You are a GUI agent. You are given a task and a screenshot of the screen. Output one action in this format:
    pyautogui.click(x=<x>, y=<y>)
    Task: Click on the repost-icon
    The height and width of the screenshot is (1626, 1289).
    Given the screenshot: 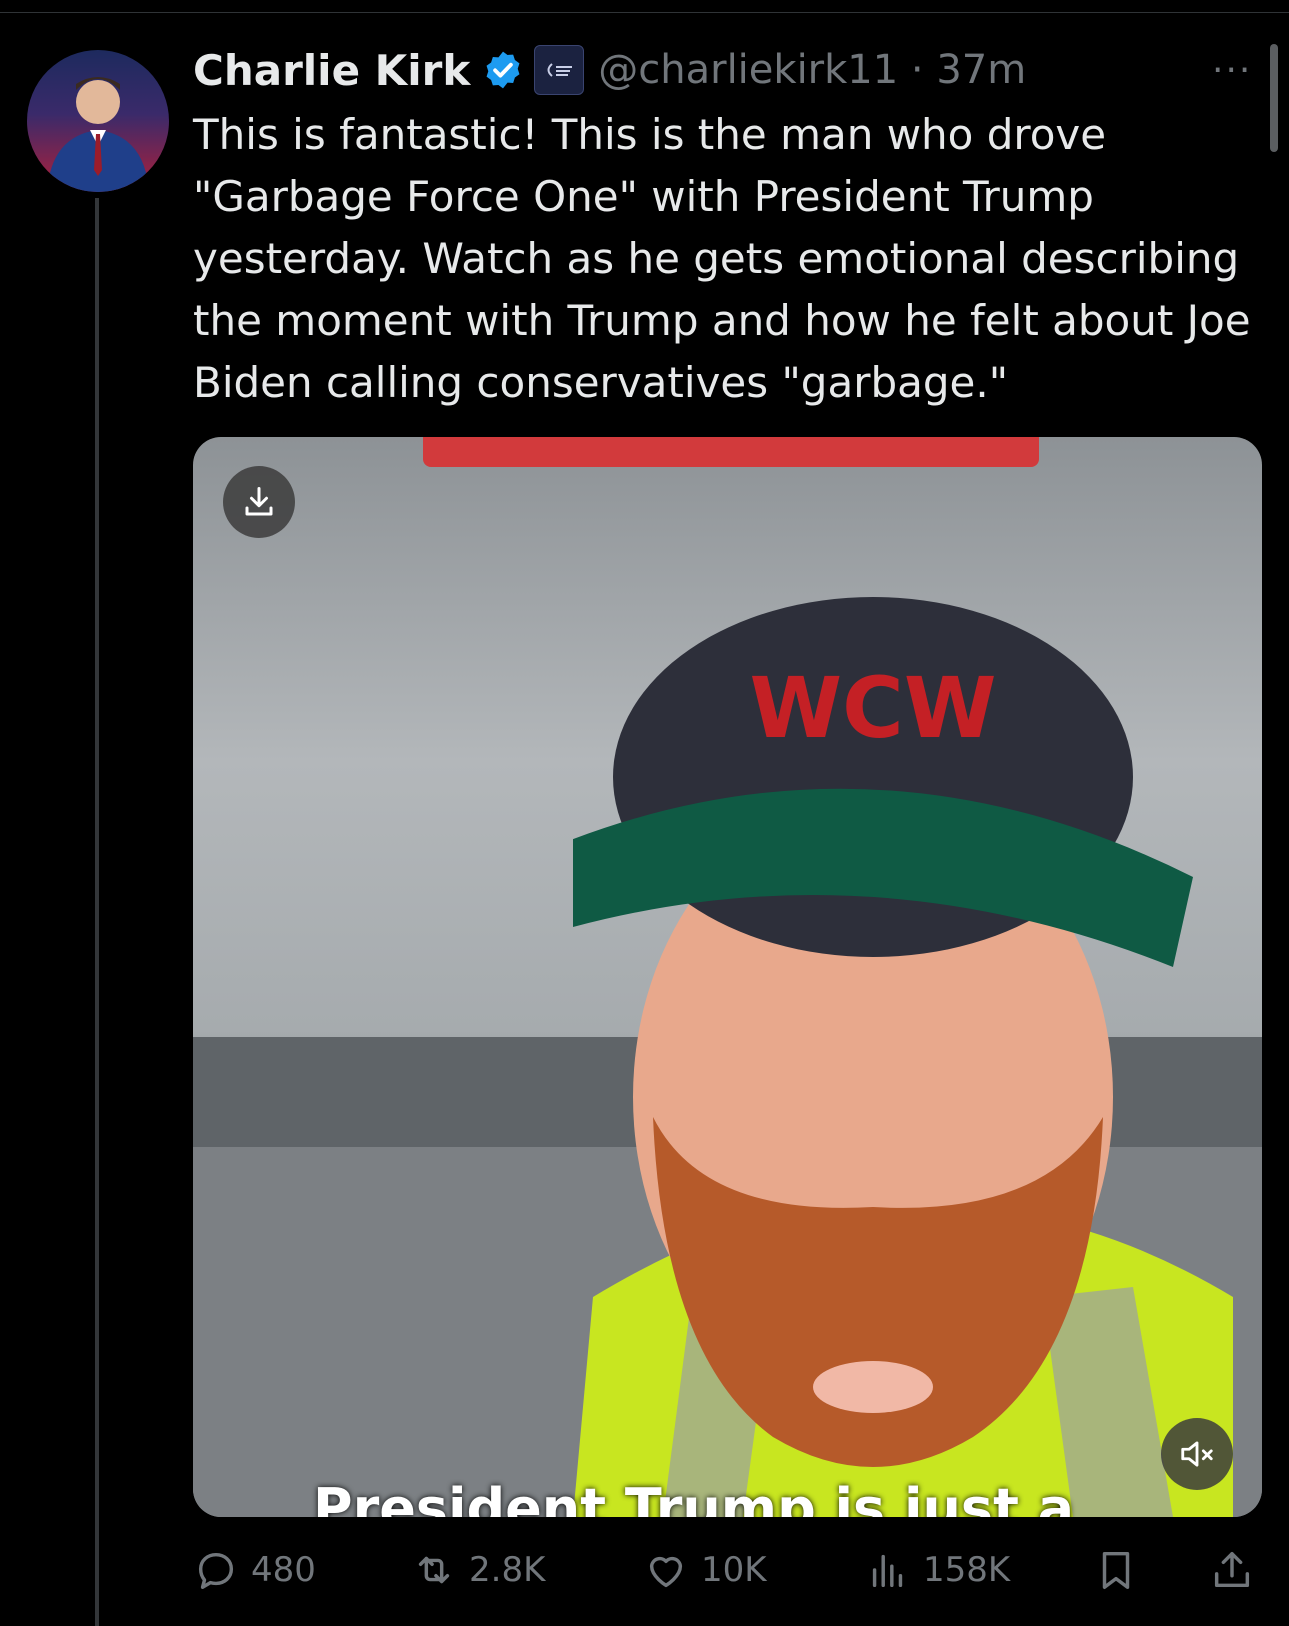 What is the action you would take?
    pyautogui.click(x=434, y=1570)
    